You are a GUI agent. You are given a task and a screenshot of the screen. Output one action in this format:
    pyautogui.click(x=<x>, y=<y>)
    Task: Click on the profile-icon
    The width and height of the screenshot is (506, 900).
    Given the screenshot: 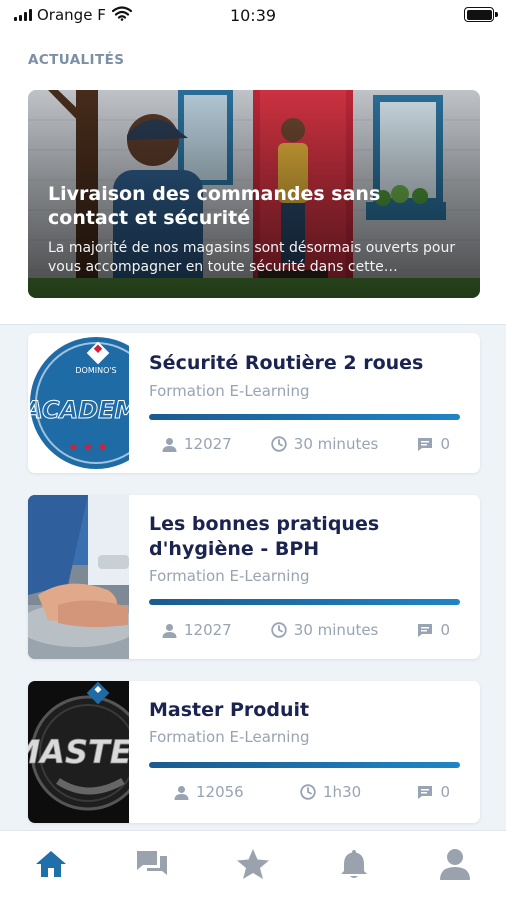 What is the action you would take?
    pyautogui.click(x=455, y=866)
    